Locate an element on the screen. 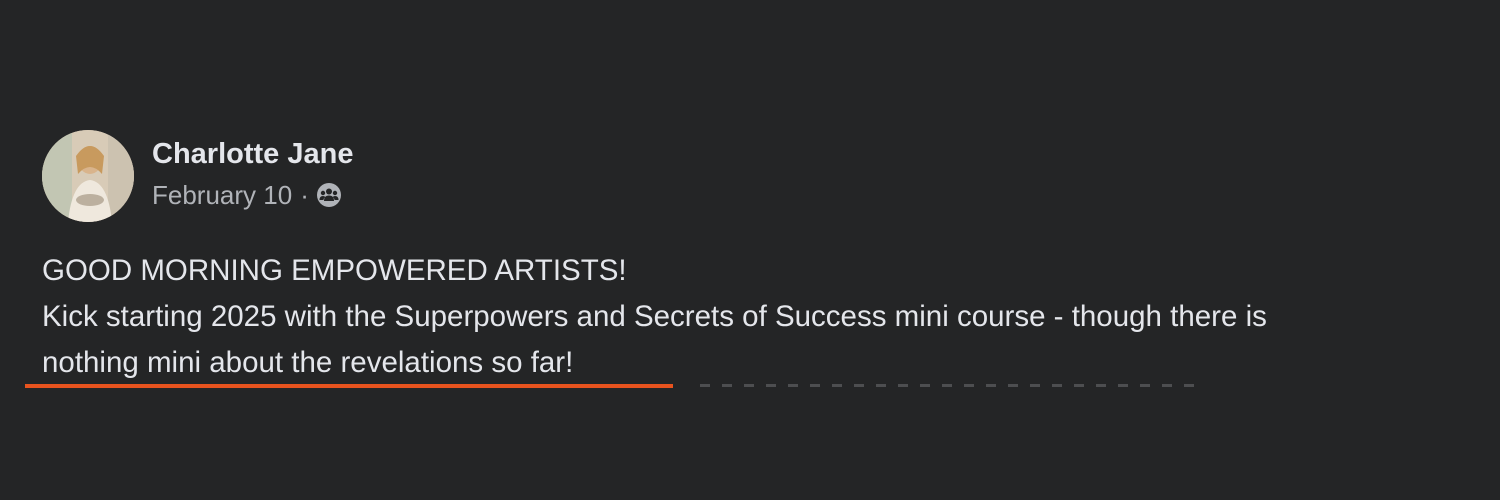 The height and width of the screenshot is (500, 1500). avatar is located at coordinates (88, 176).